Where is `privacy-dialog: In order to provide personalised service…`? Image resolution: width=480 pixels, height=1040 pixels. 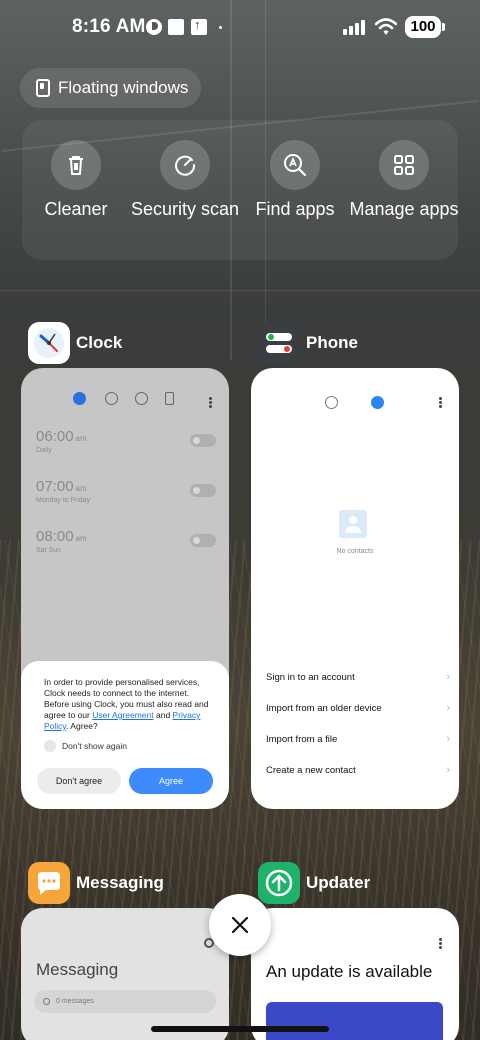
privacy-dialog: In order to provide personalised service… is located at coordinates (125, 735).